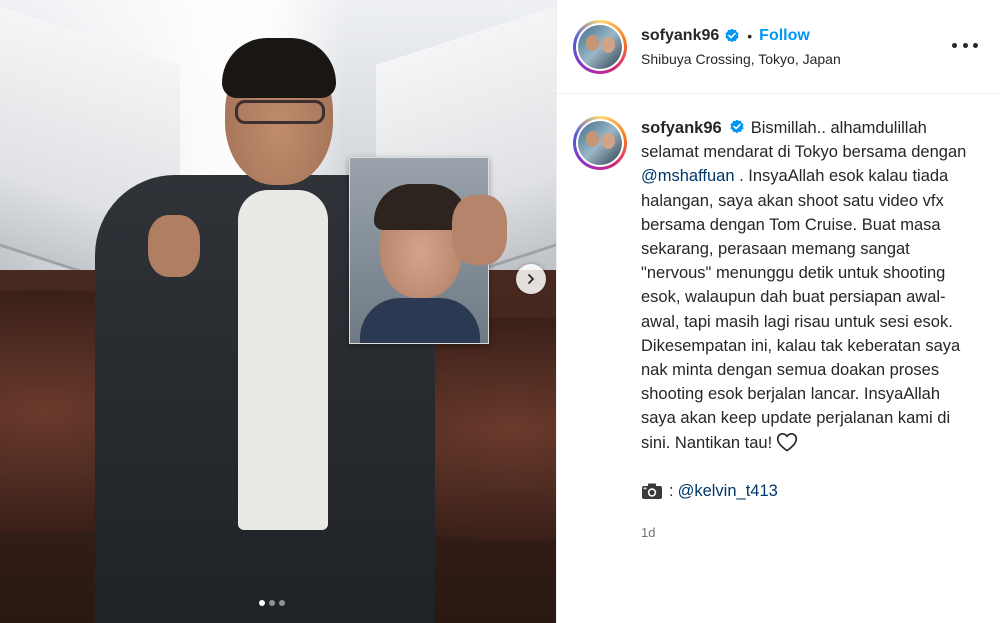 The image size is (1000, 623). Describe the element at coordinates (688, 176) in the screenshot. I see `mention-link: @mshaffuan` at that location.